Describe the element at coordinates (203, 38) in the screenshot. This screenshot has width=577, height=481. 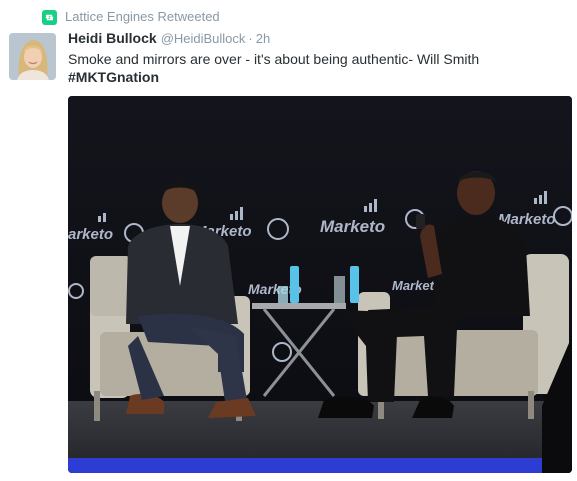
I see `author-username: @HeidiBullock` at that location.